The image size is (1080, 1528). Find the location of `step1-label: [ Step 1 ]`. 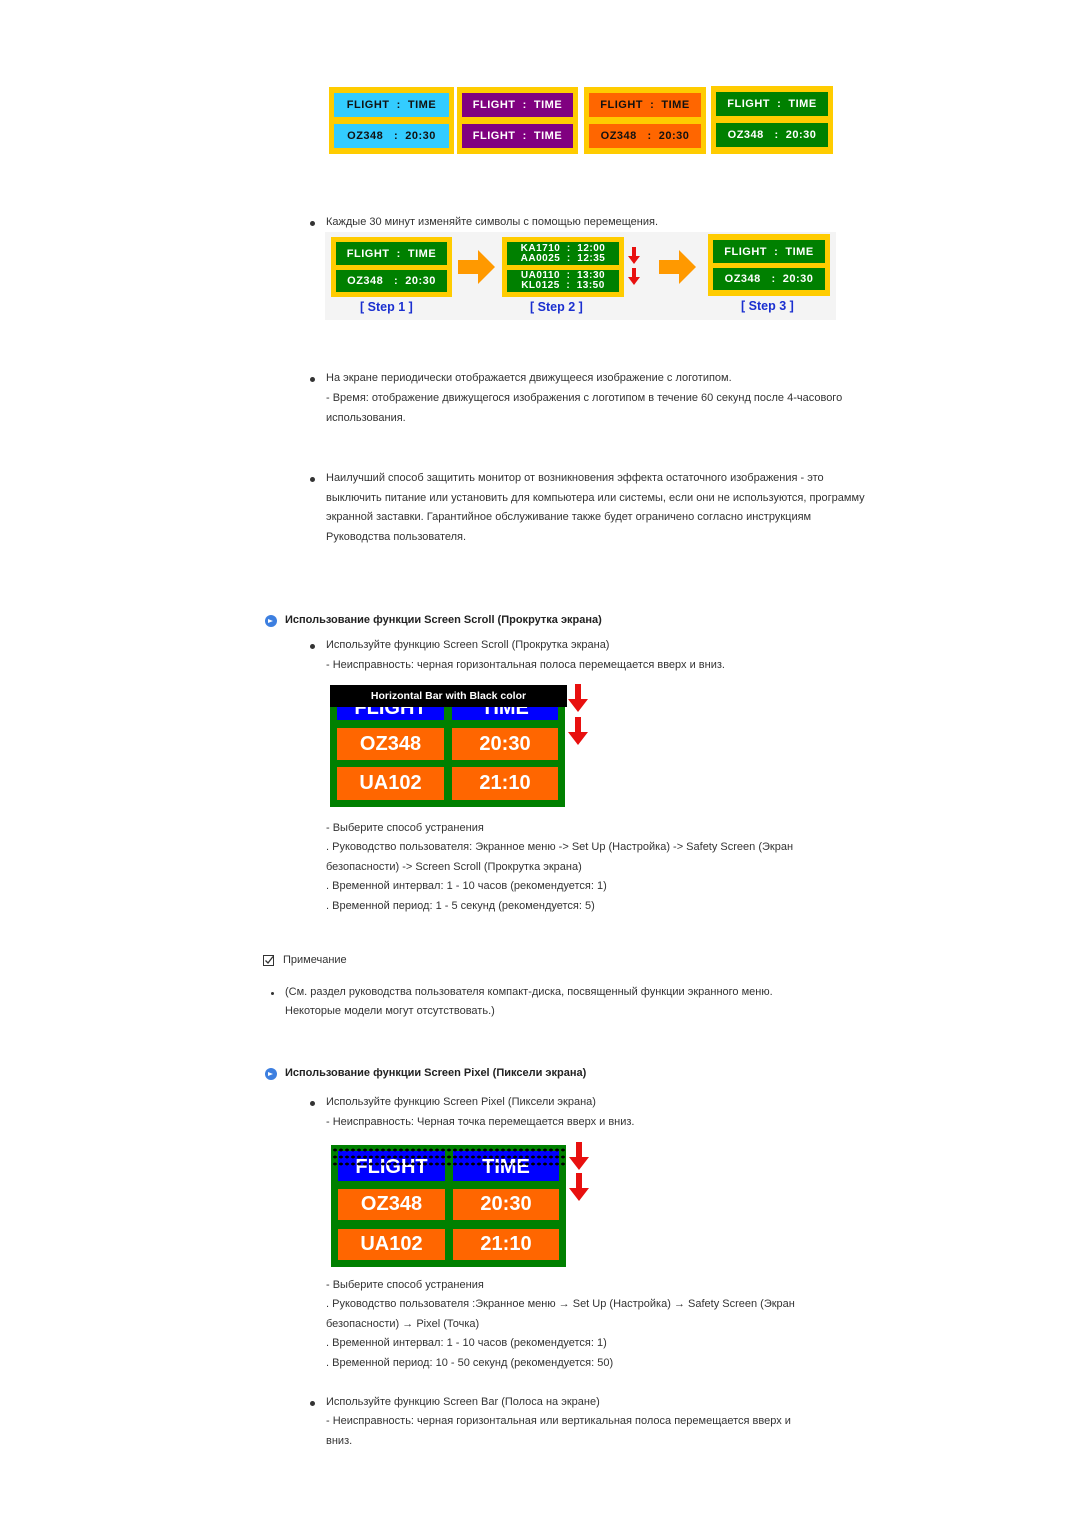

step1-label: [ Step 1 ] is located at coordinates (386, 307).